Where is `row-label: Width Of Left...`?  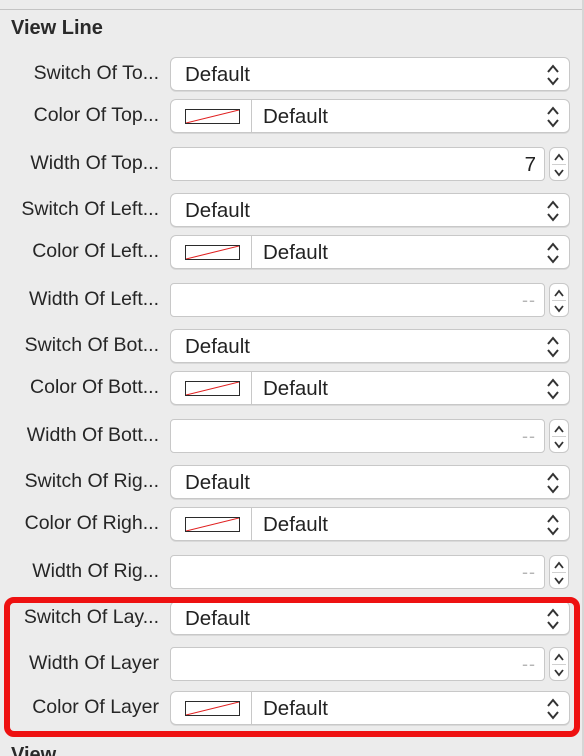
row-label: Width Of Left... is located at coordinates (93, 299).